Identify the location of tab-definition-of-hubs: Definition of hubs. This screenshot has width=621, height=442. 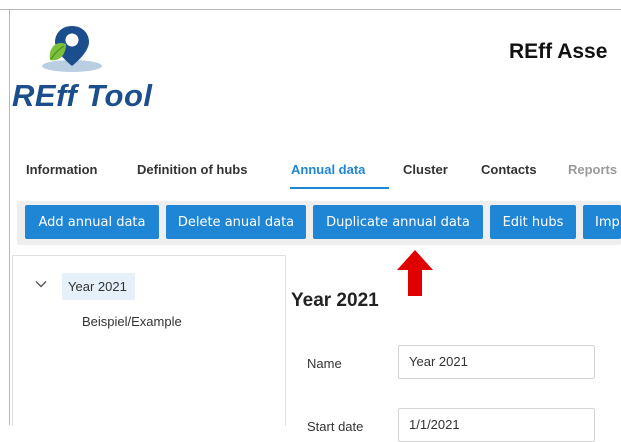
(192, 169).